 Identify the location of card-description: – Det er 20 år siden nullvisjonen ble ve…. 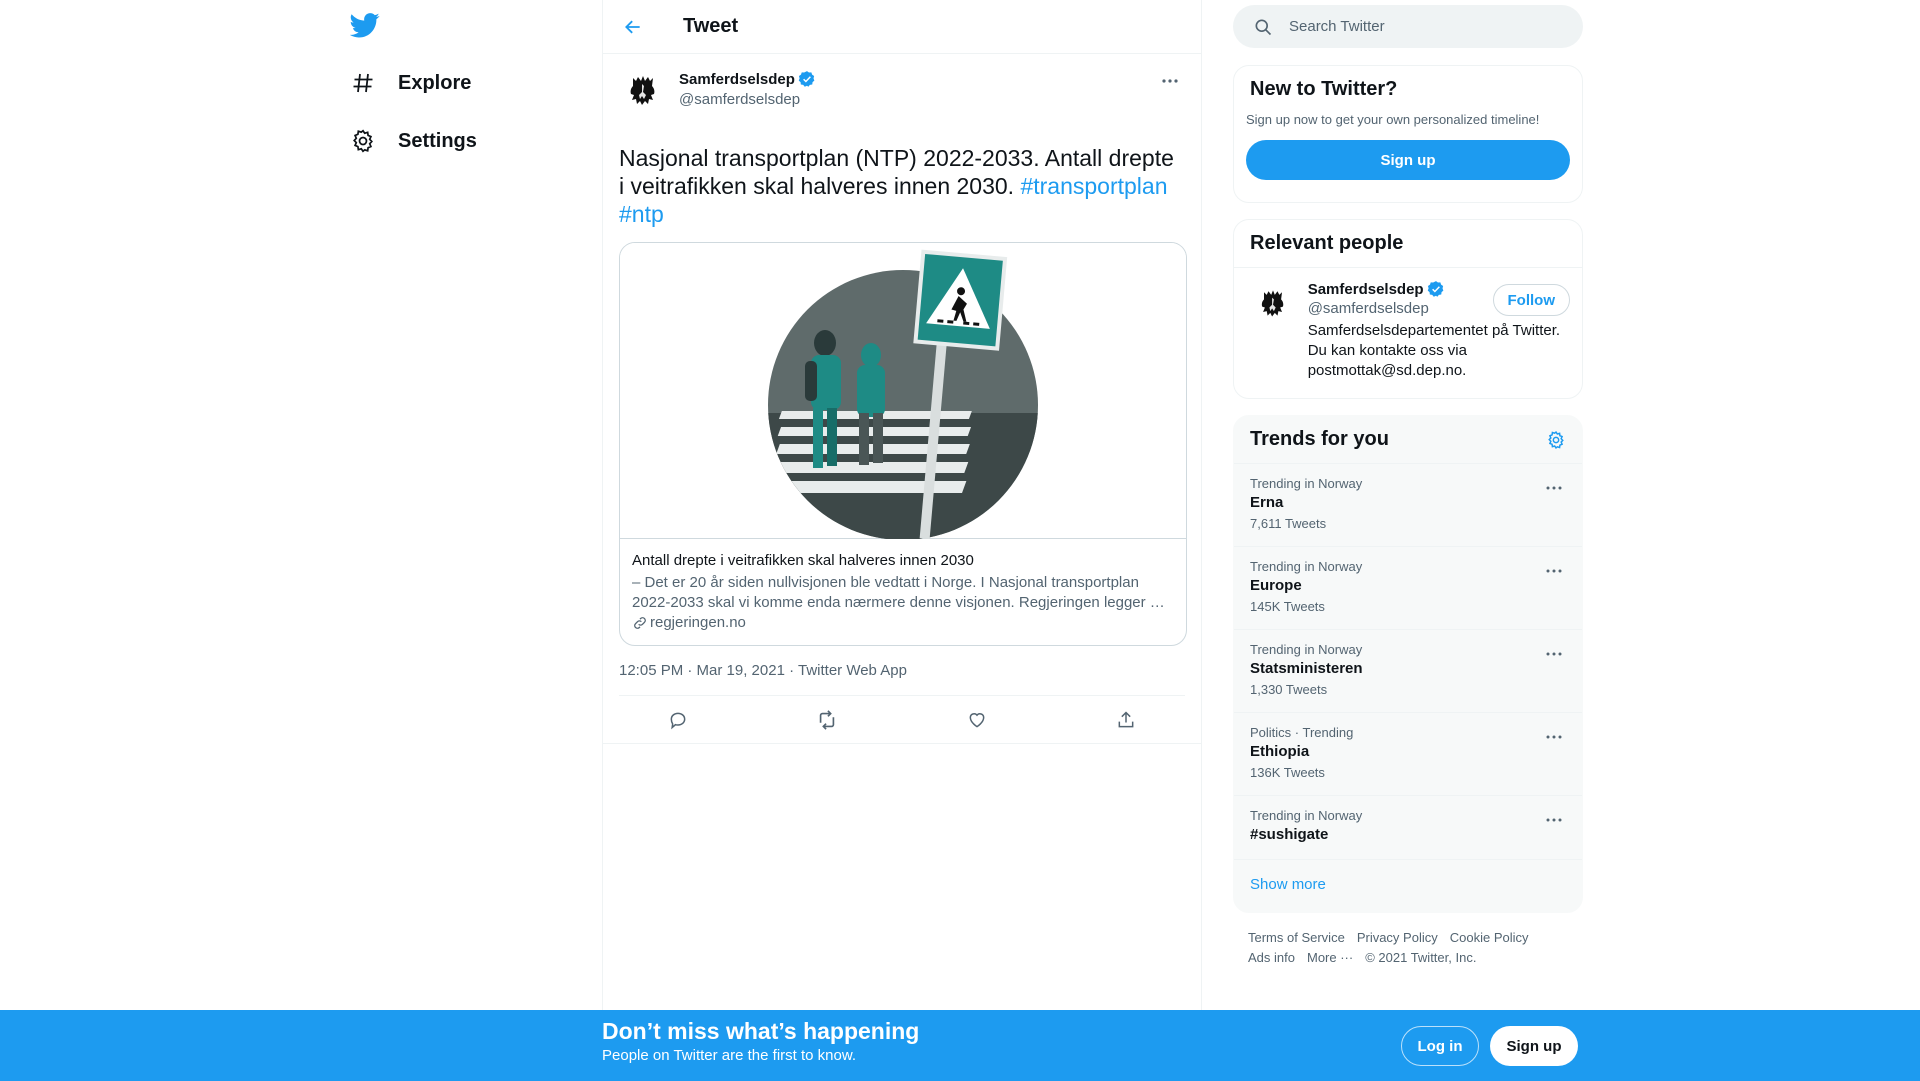
(898, 592).